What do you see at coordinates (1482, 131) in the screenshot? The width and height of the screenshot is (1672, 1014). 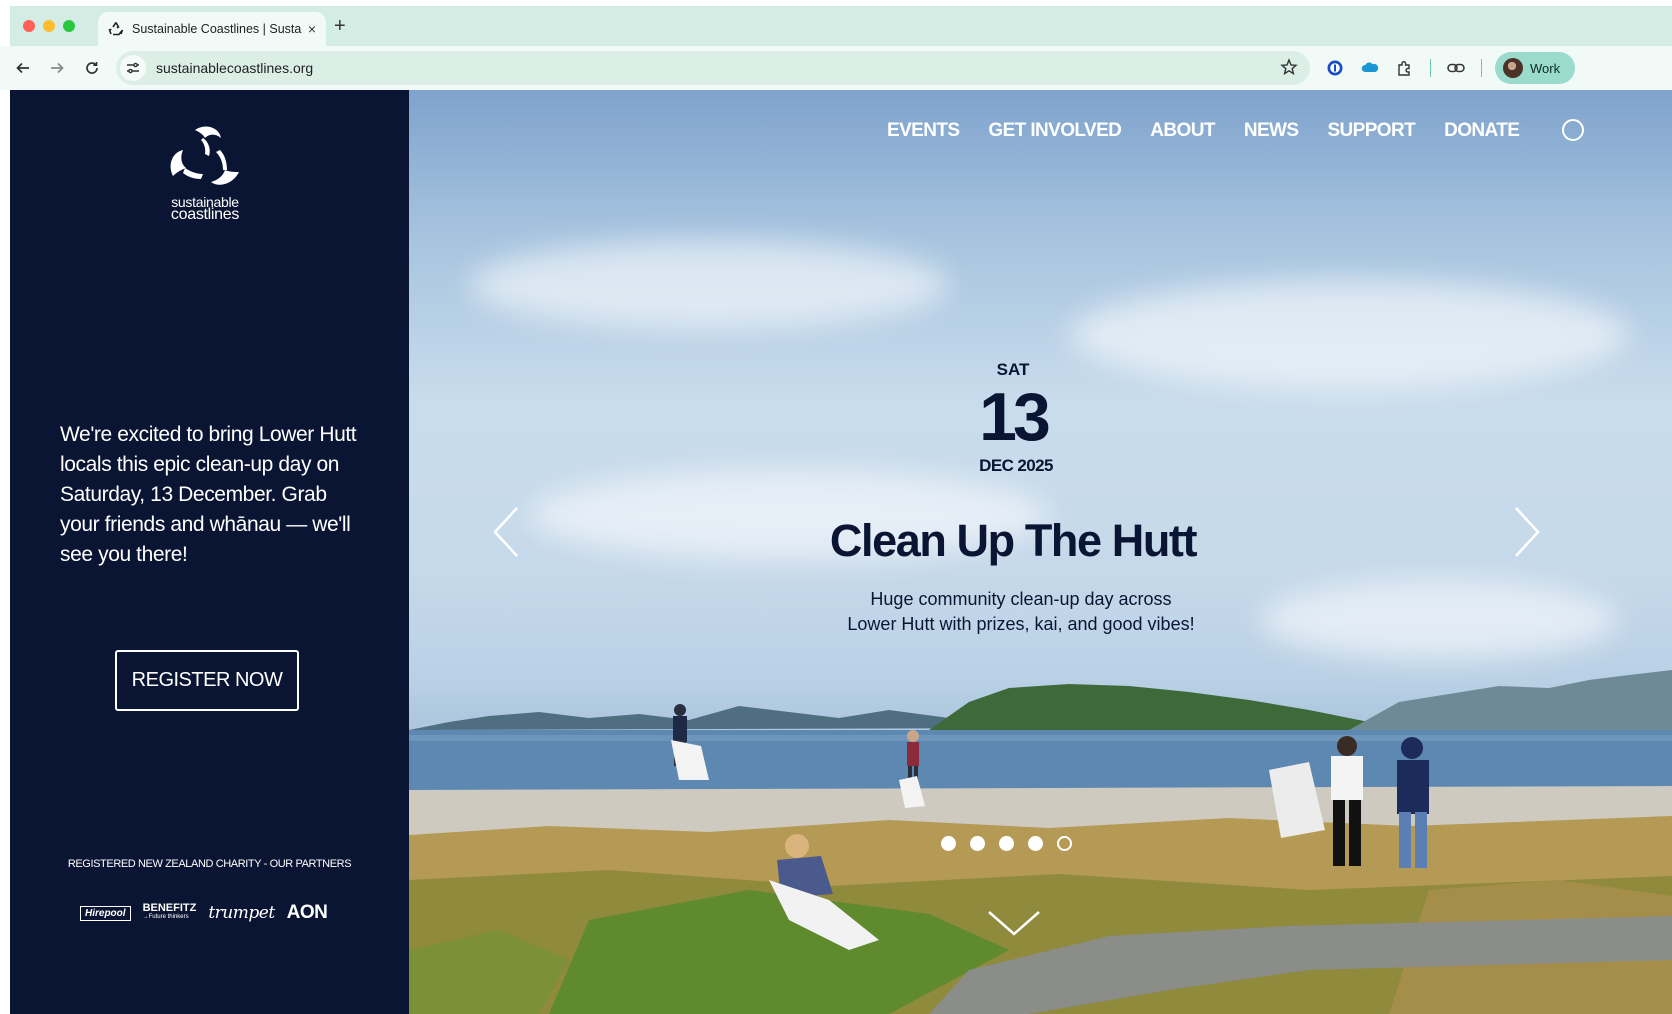 I see `nav-donate: DONATE` at bounding box center [1482, 131].